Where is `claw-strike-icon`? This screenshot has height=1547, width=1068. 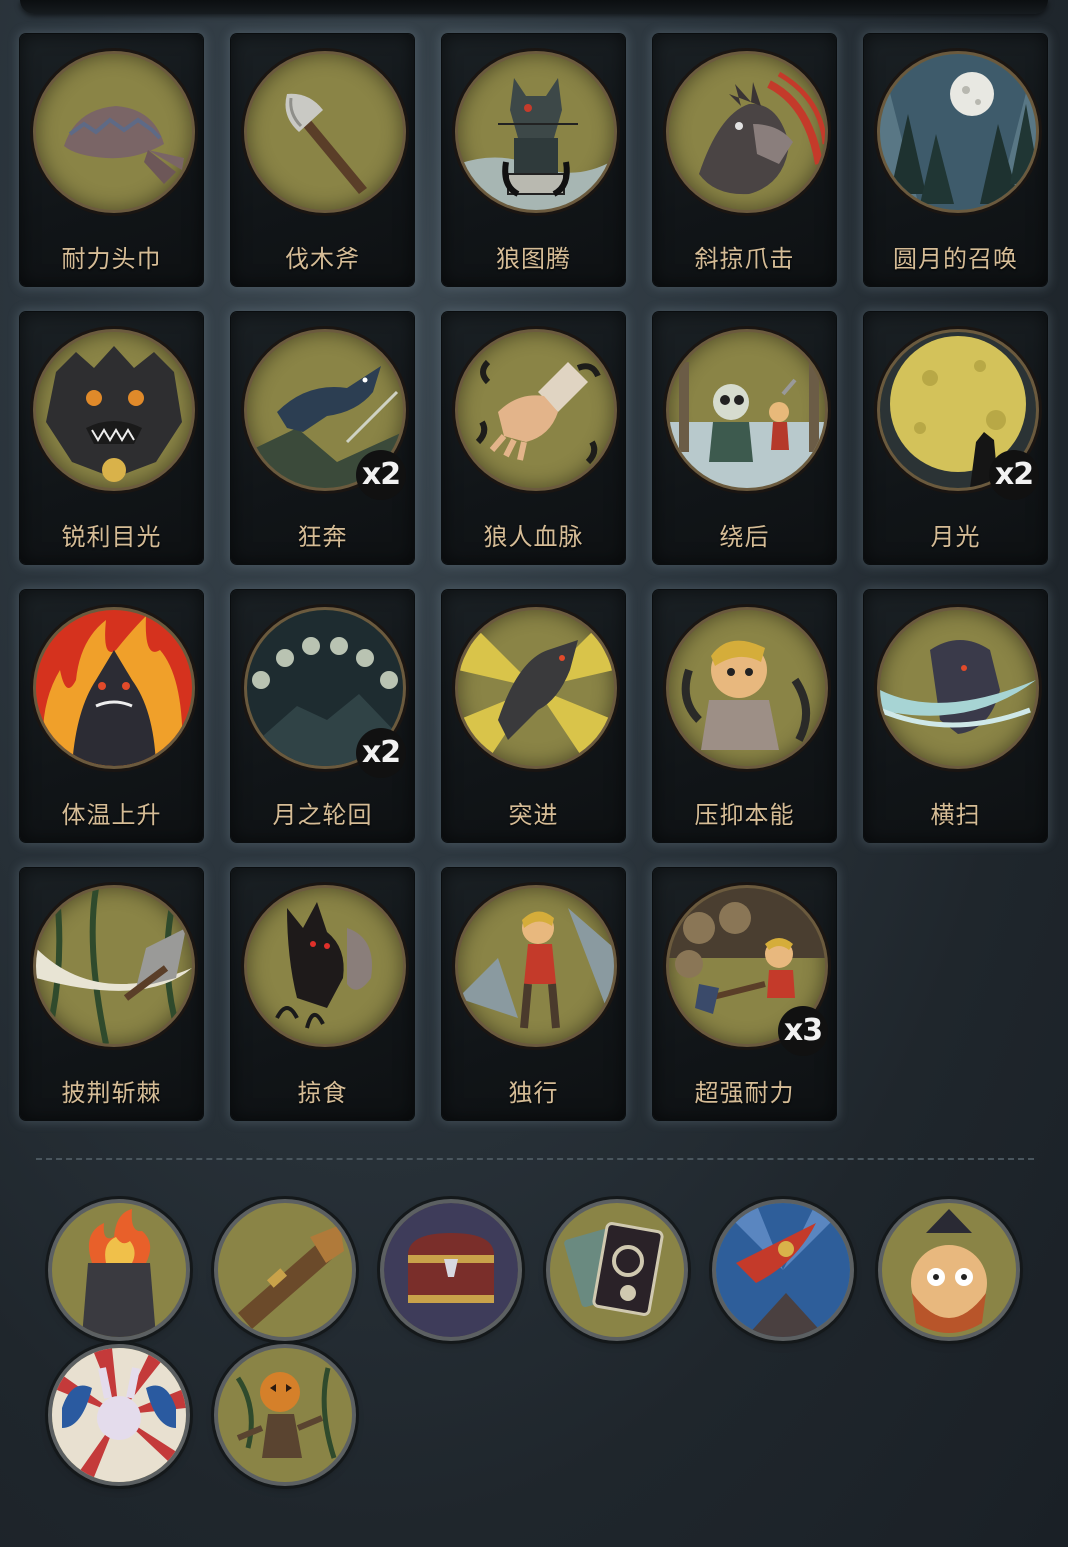
claw-strike-icon is located at coordinates (747, 132).